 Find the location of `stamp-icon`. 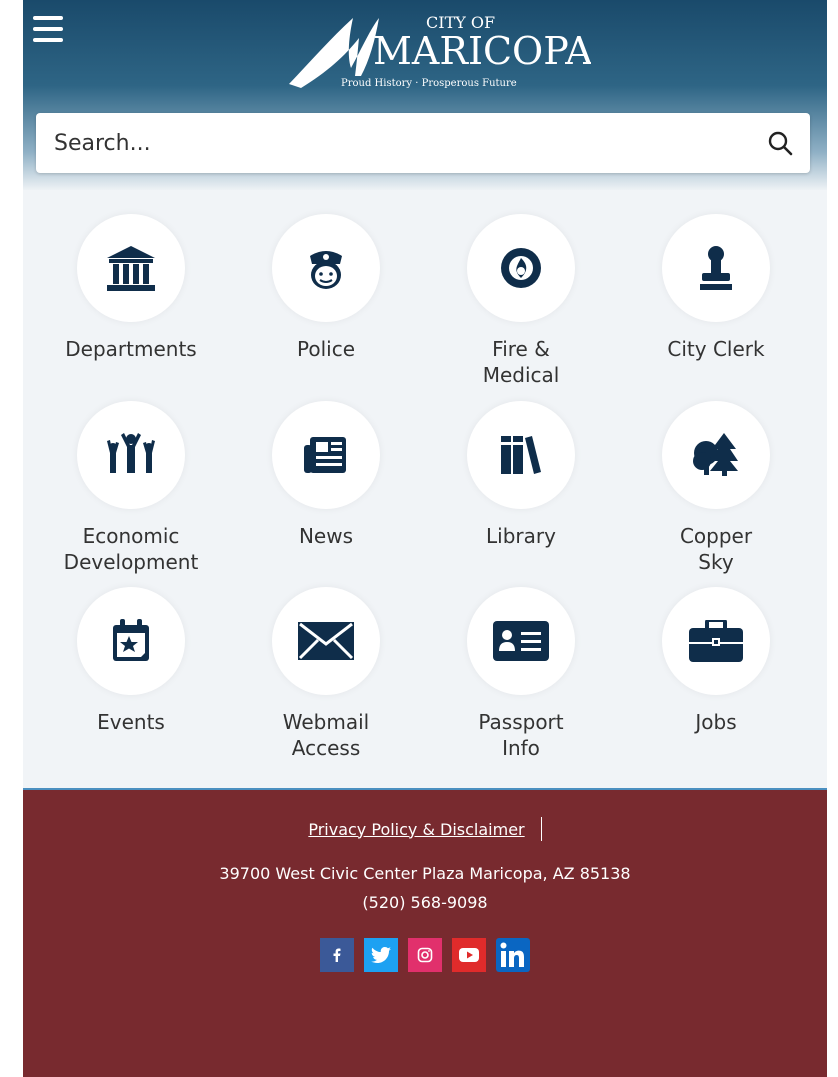

stamp-icon is located at coordinates (716, 268).